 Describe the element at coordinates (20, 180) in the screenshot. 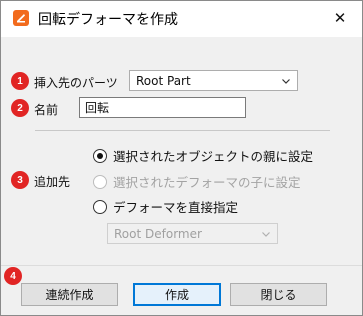

I see `step-badge-3: 3` at that location.